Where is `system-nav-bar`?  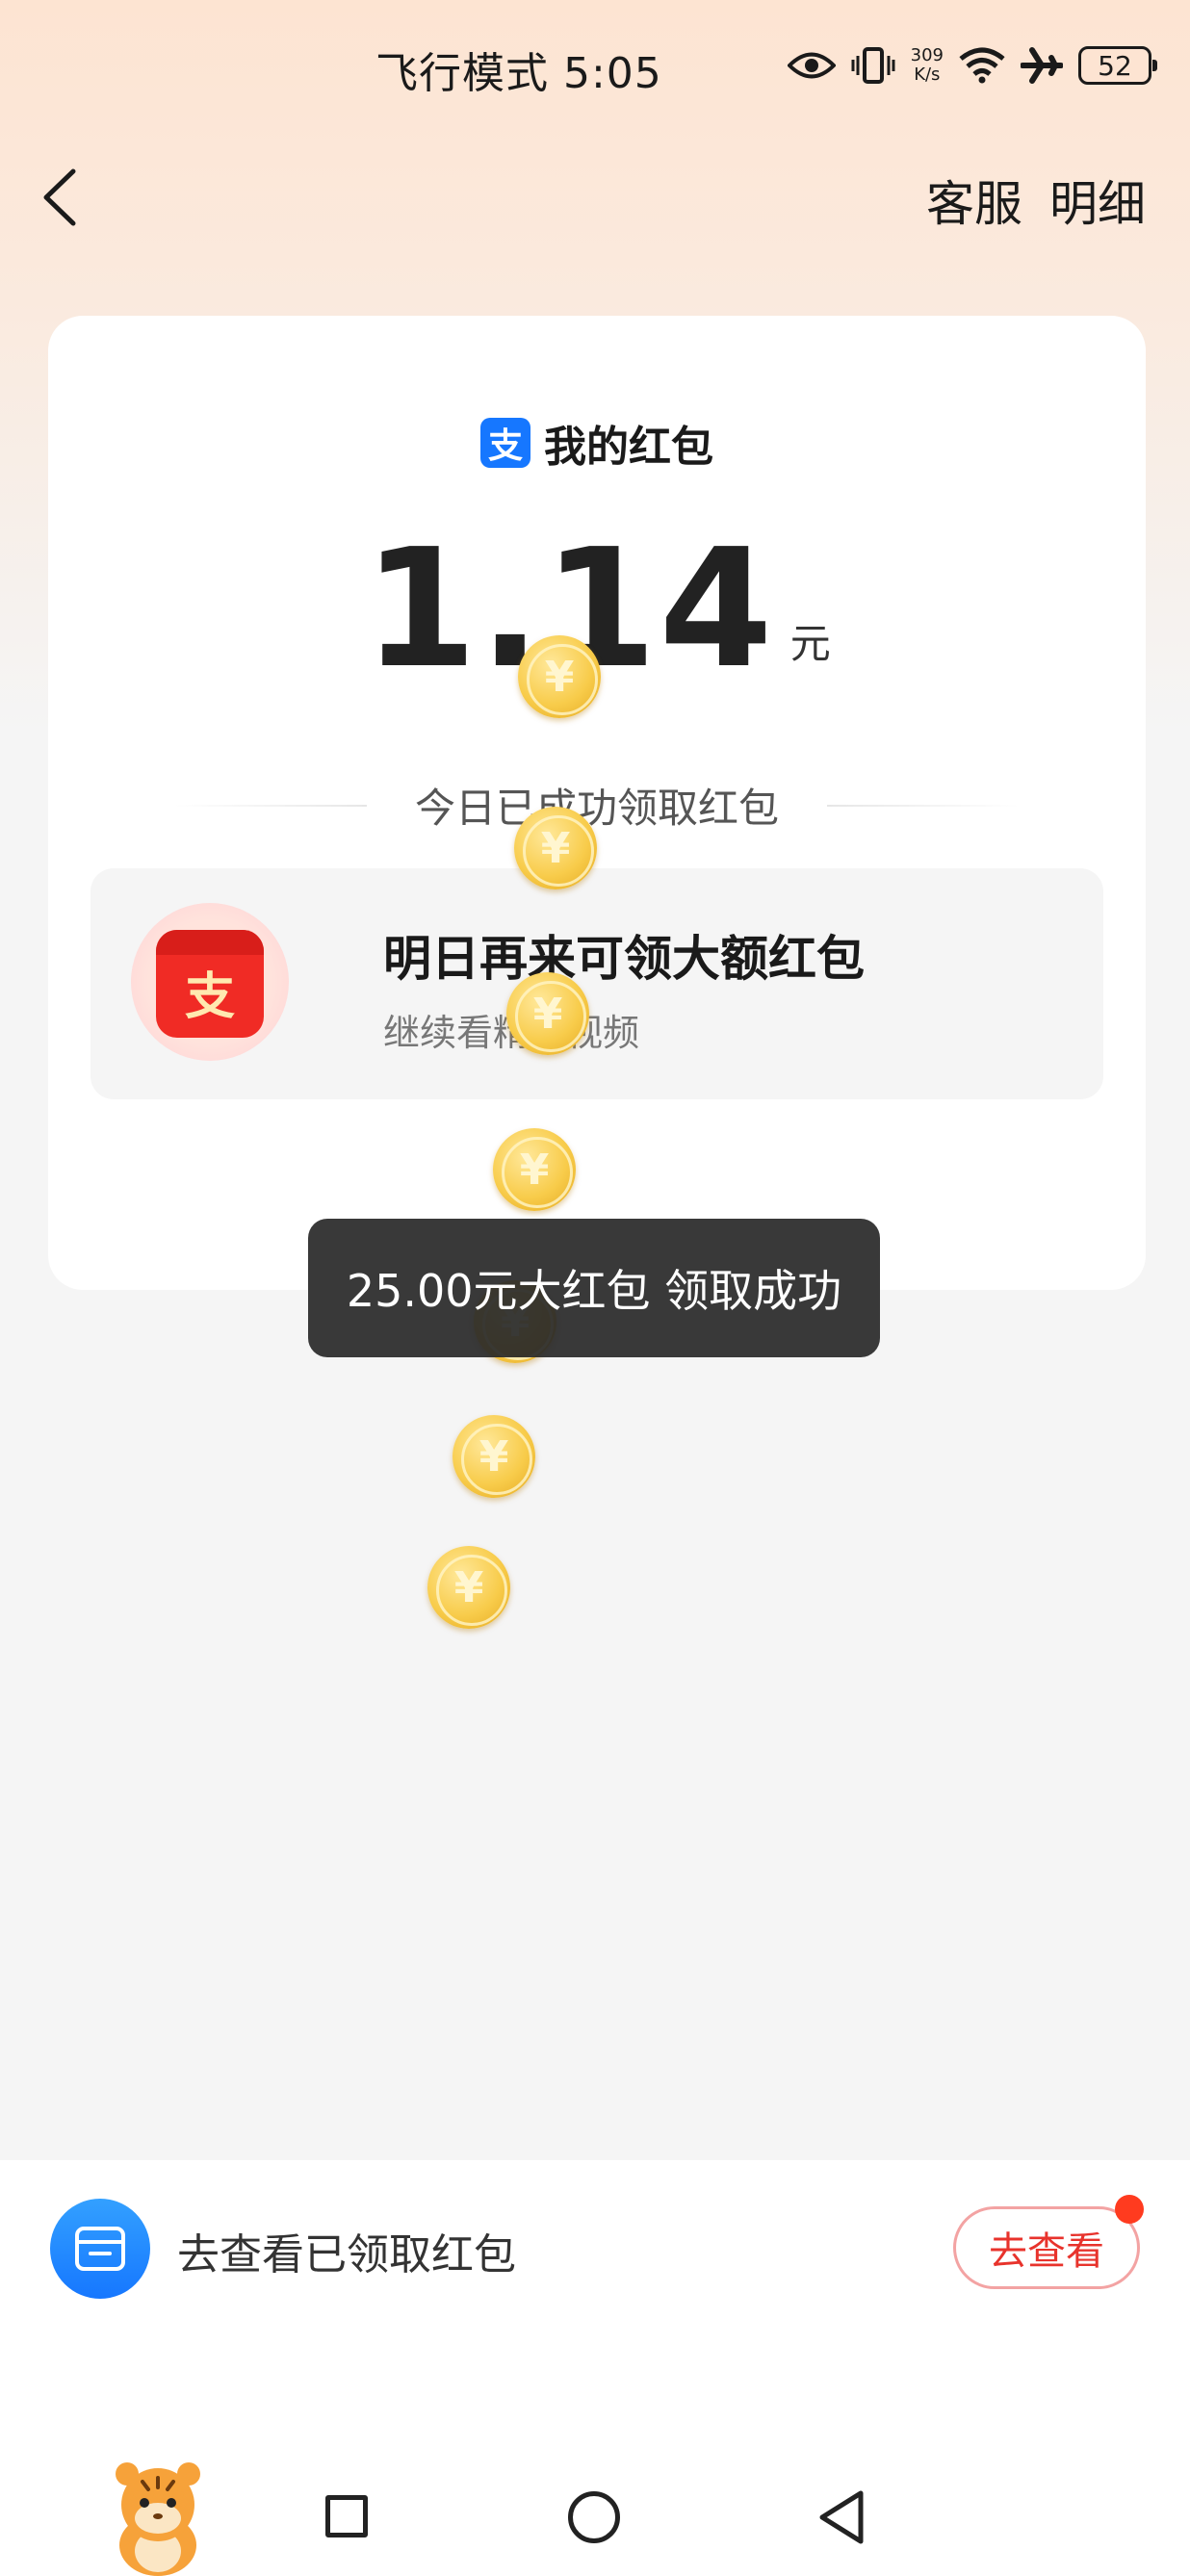 system-nav-bar is located at coordinates (595, 2510).